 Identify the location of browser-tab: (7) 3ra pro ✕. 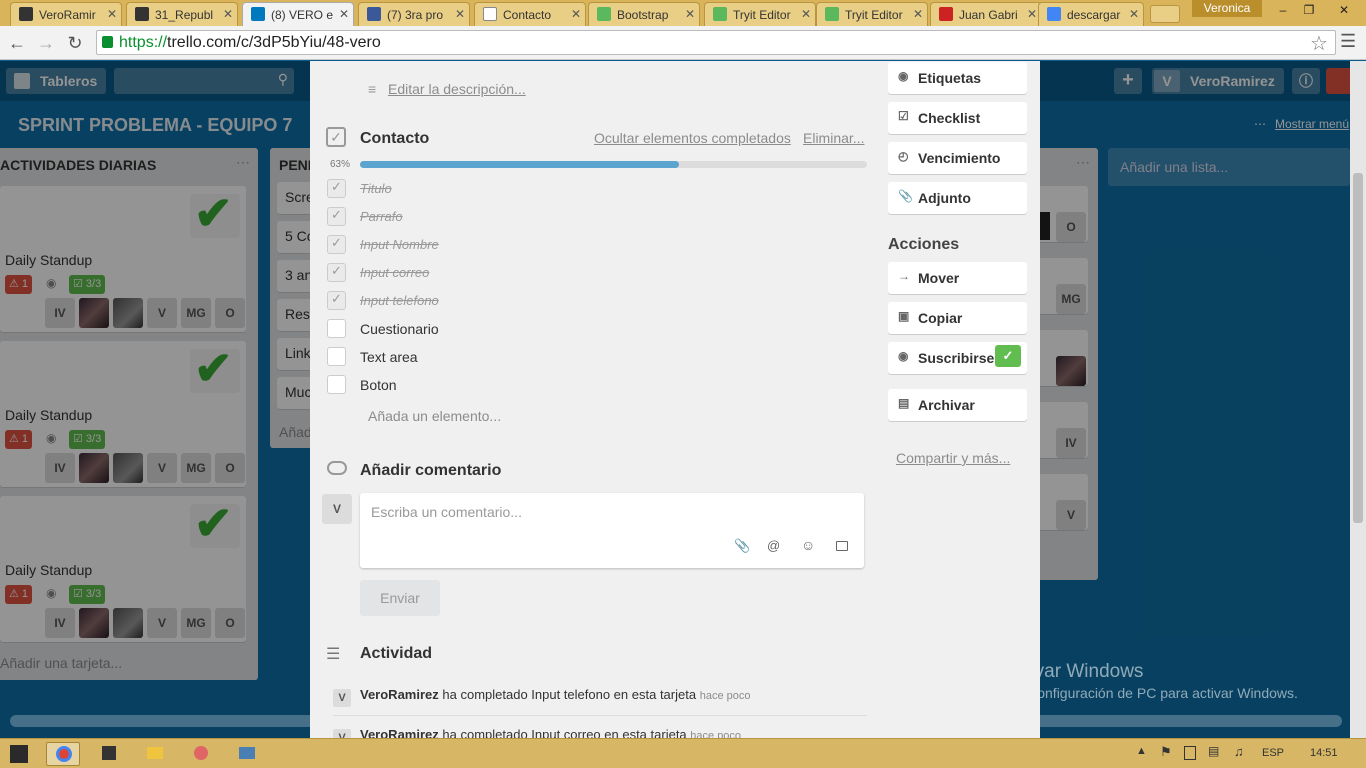
(414, 14).